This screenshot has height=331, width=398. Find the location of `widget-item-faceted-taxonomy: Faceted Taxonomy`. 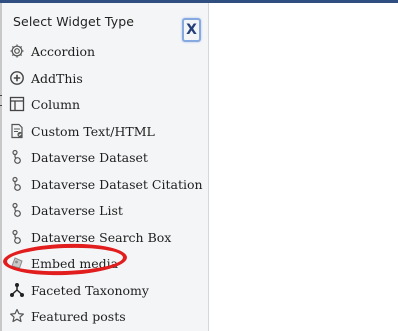

widget-item-faceted-taxonomy: Faceted Taxonomy is located at coordinates (105, 291).